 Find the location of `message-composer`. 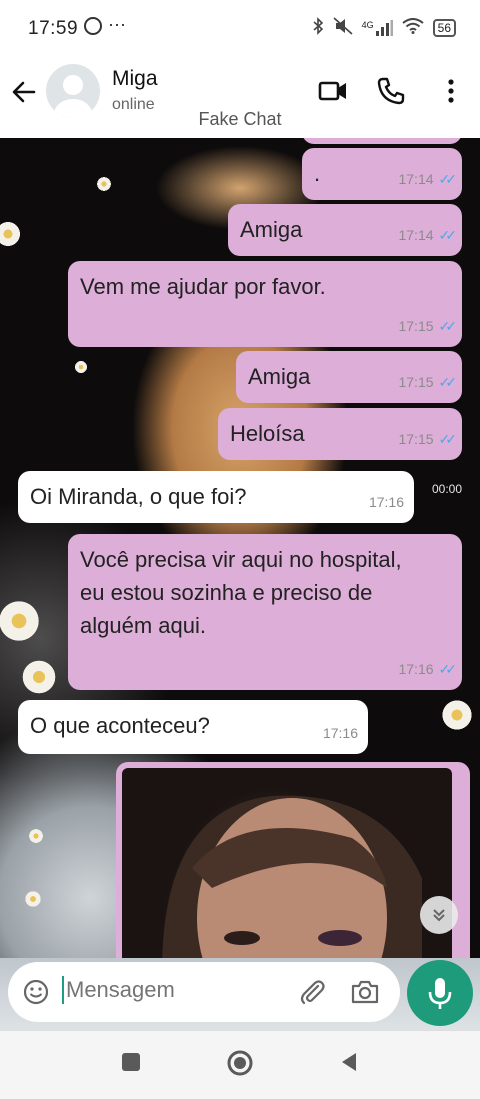

message-composer is located at coordinates (204, 992).